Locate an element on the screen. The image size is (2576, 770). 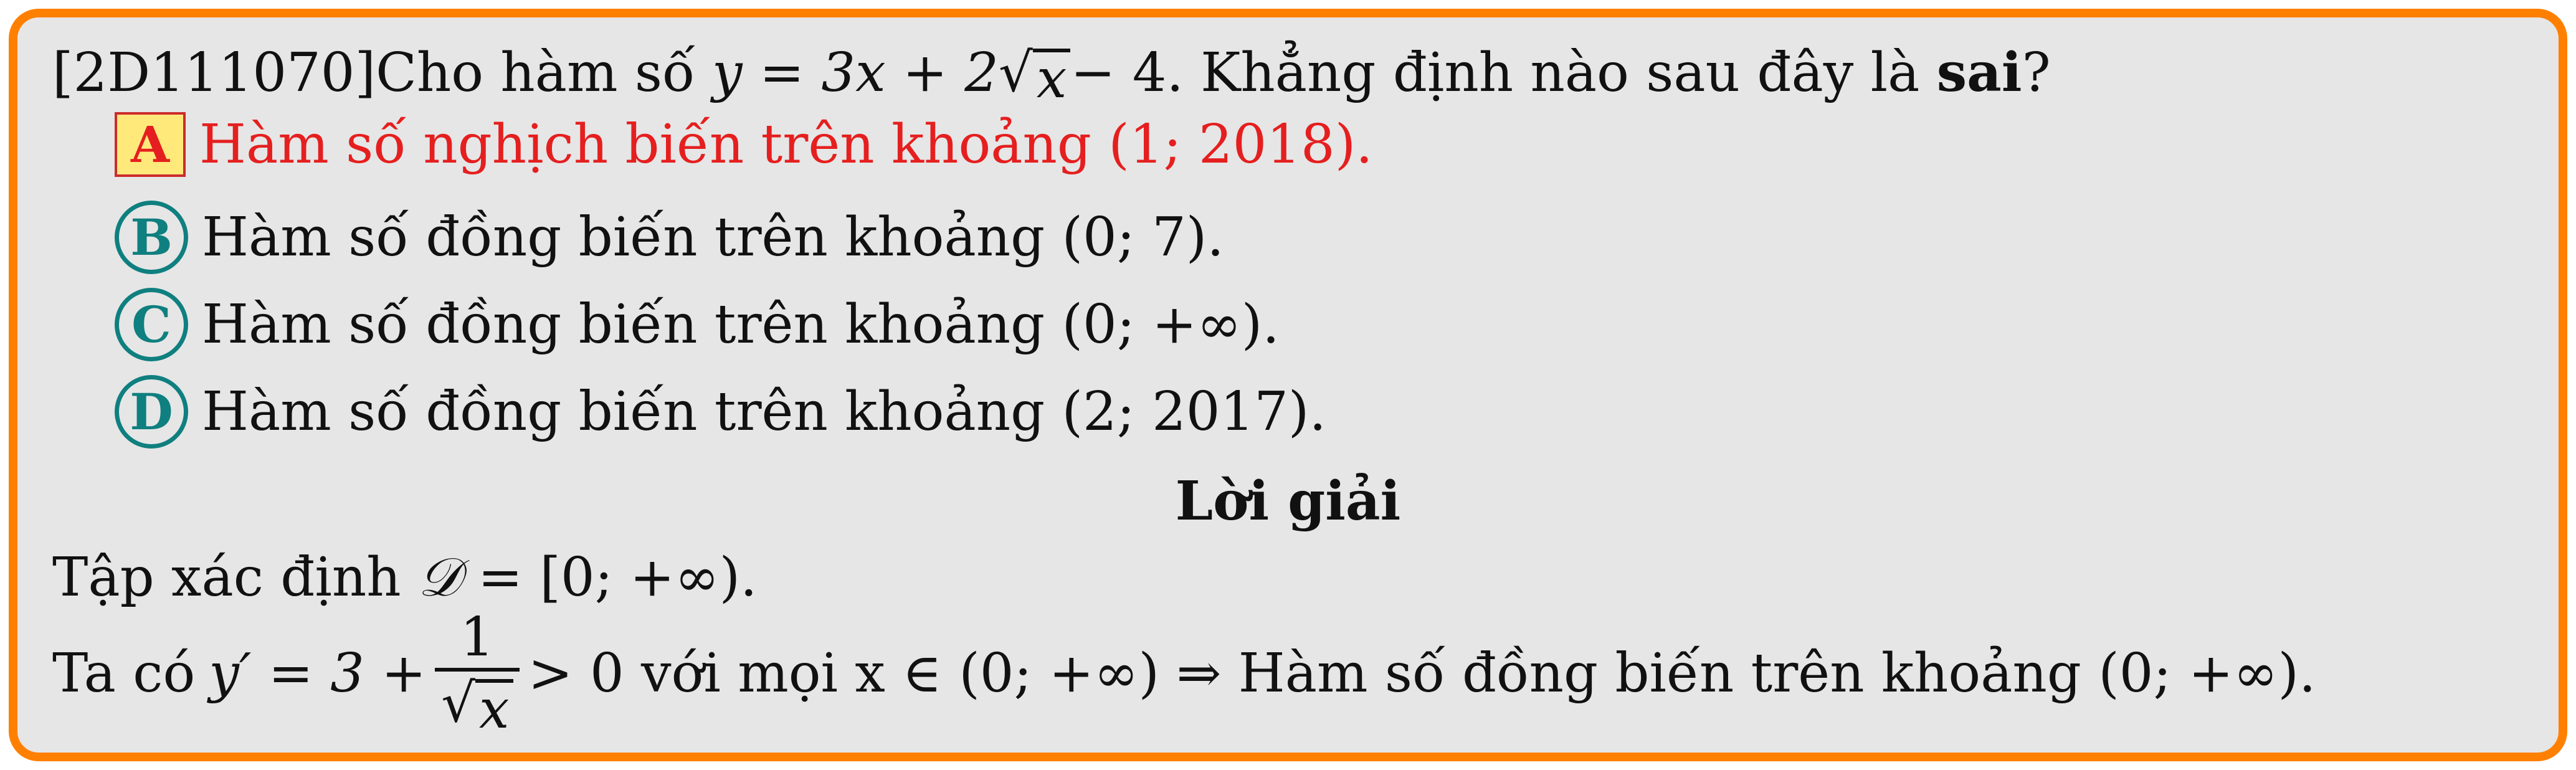
option-b-marker: B is located at coordinates (151, 237).